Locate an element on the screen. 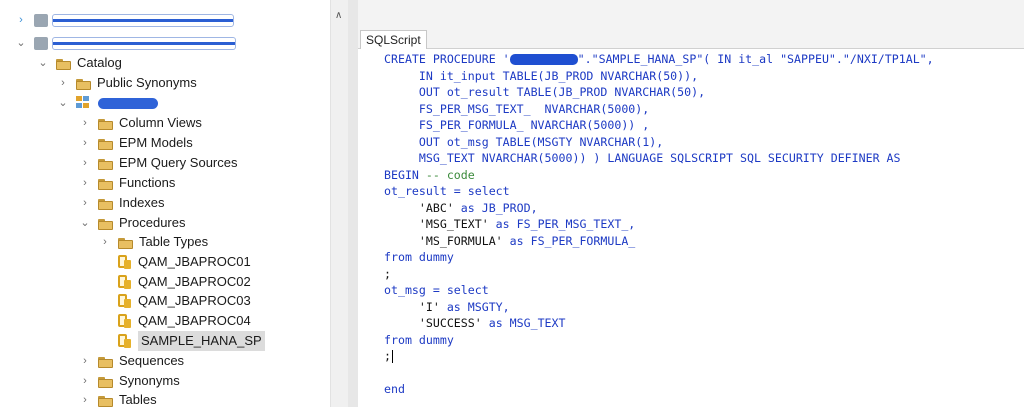 This screenshot has height=407, width=1024. tree-row-public-synonyms: › Public Synonyms is located at coordinates (126, 83).